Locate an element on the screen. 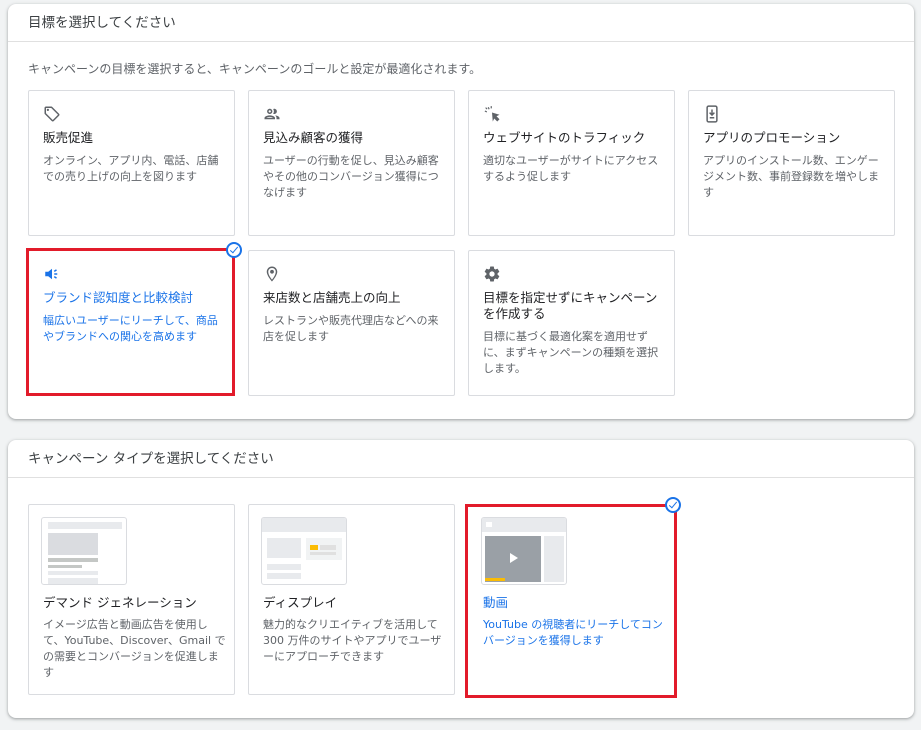 This screenshot has height=730, width=921. goal-card-website-traffic: ウェブサイトのトラフィック 適切なユーザーがサイトにアクセスするよう促します is located at coordinates (571, 163).